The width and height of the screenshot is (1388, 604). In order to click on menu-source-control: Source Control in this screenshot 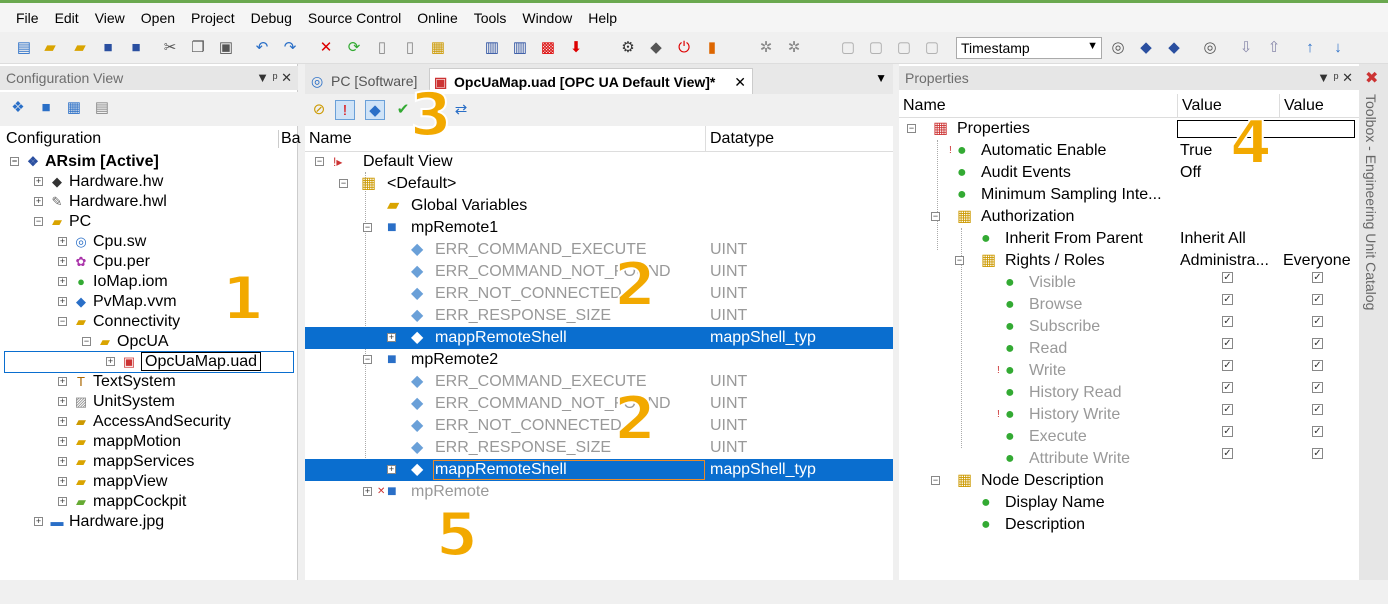, I will do `click(354, 18)`.